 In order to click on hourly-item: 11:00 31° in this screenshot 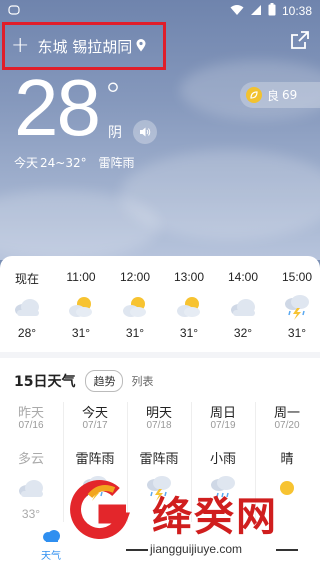, I will do `click(81, 305)`.